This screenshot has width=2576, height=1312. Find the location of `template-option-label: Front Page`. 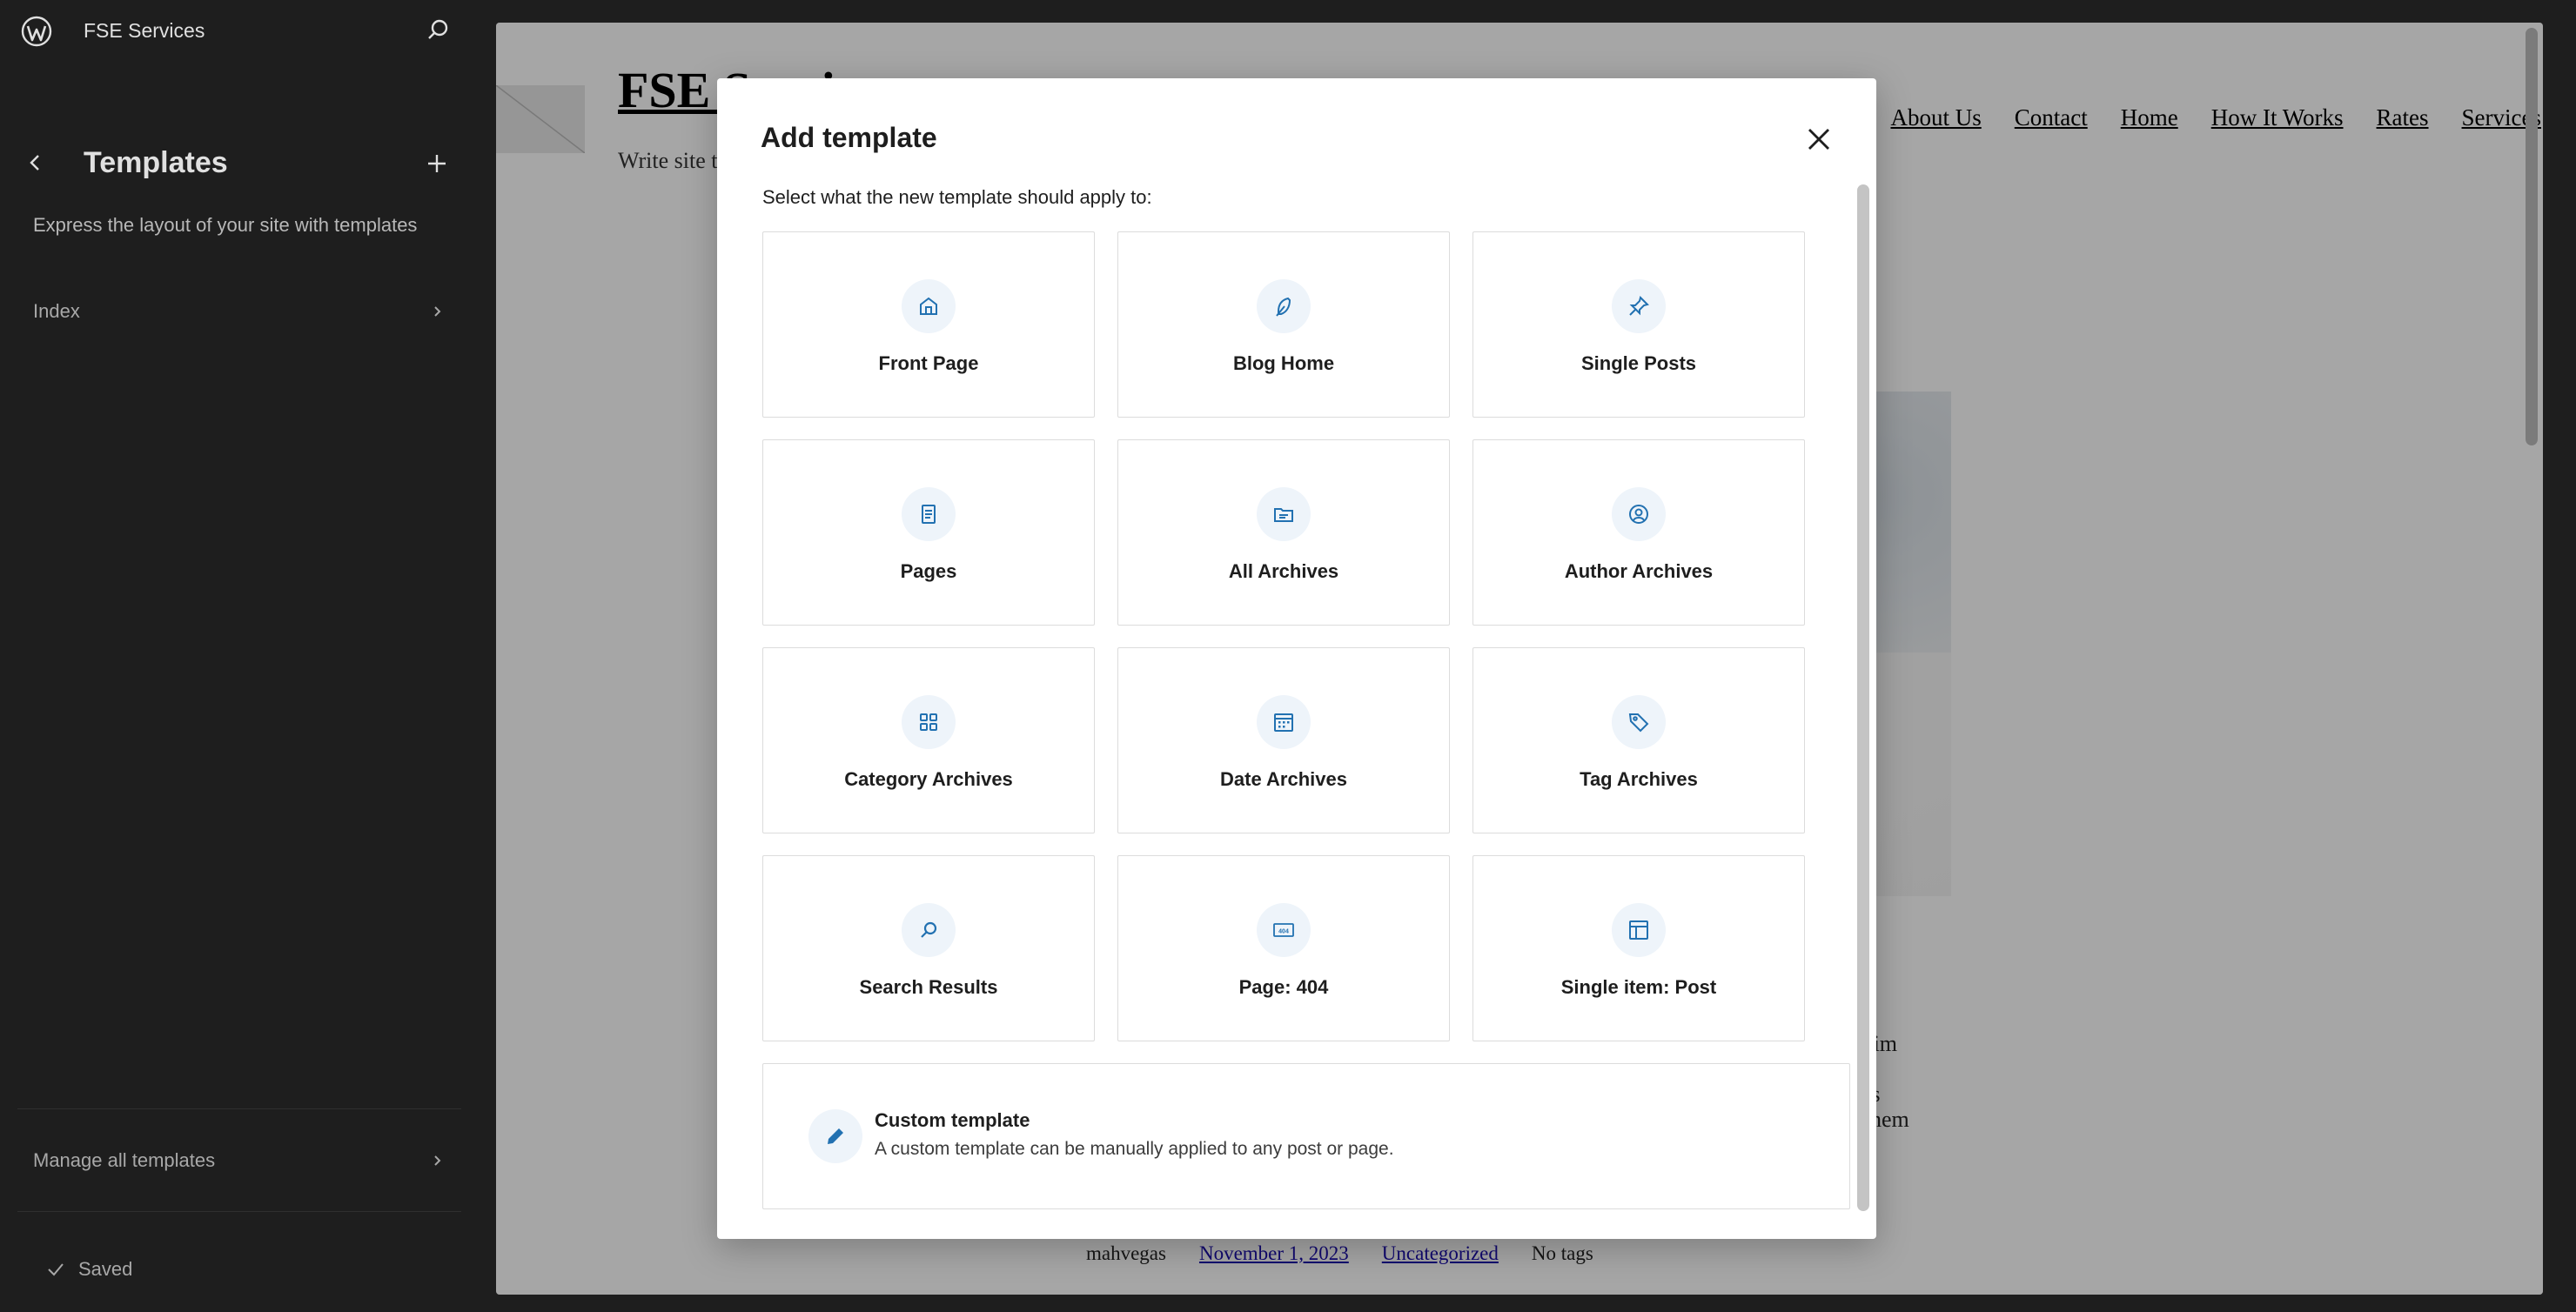

template-option-label: Front Page is located at coordinates (928, 363).